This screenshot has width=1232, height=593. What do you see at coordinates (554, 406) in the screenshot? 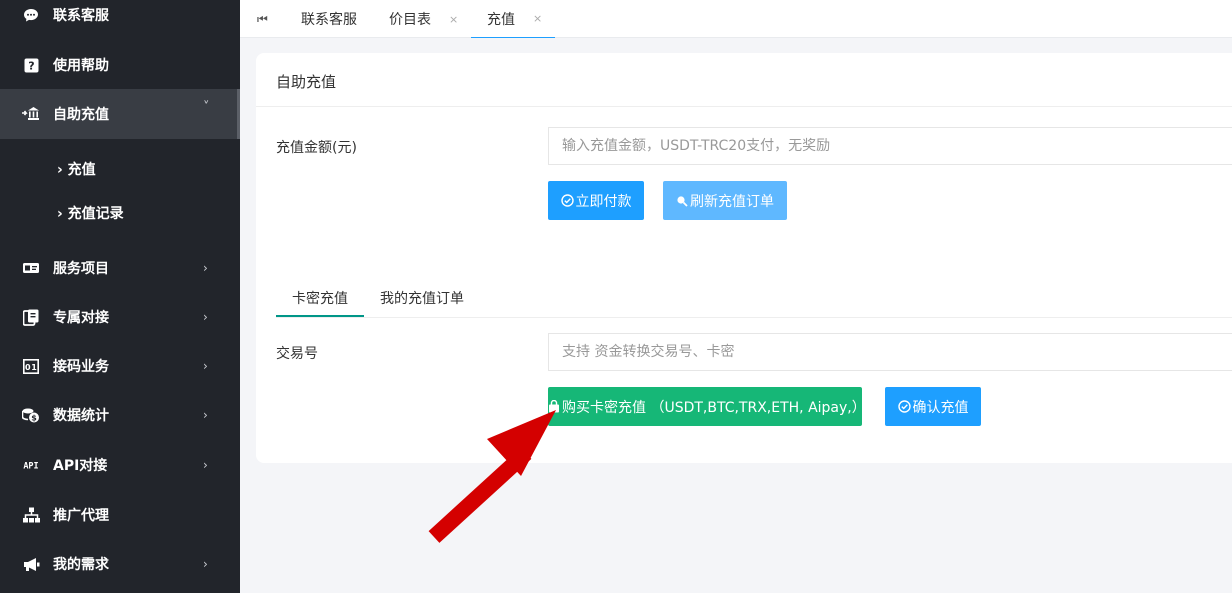
I see `shopping-bag-icon` at bounding box center [554, 406].